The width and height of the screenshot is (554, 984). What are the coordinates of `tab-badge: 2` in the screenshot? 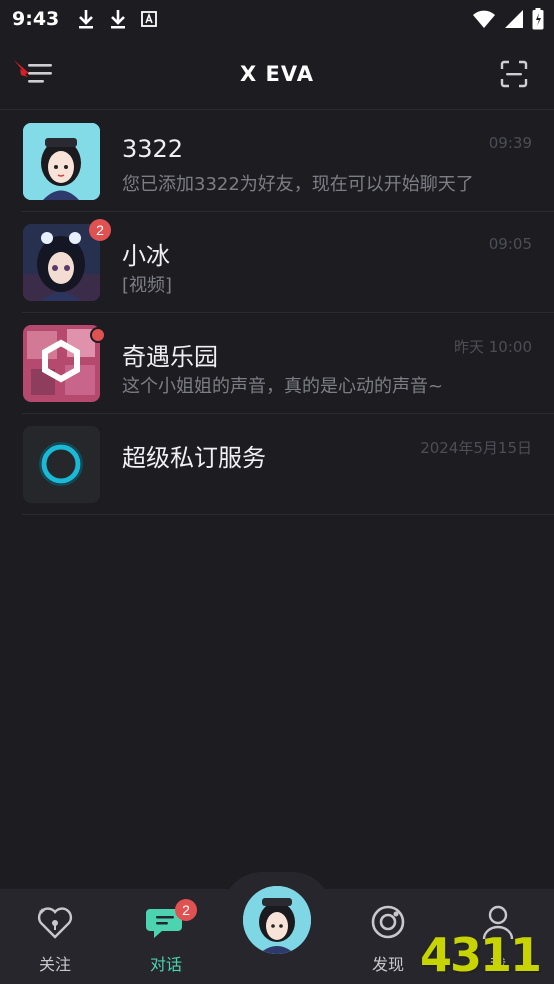 It's located at (186, 910).